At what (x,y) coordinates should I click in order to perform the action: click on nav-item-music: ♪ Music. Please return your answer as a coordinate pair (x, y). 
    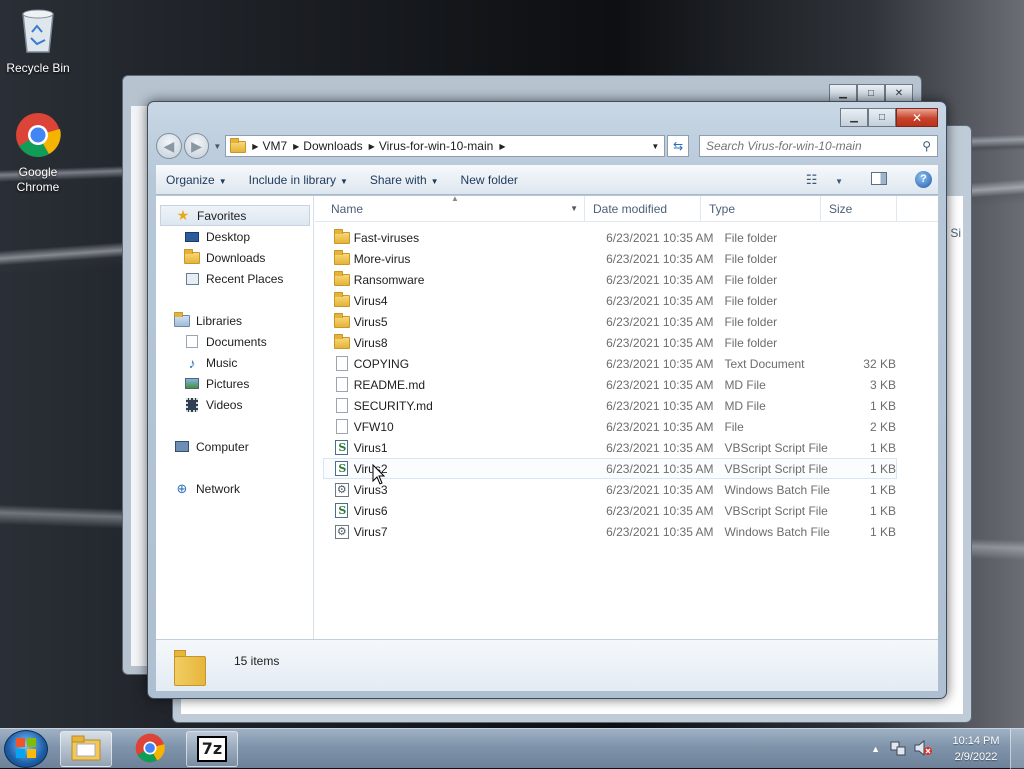
    Looking at the image, I should click on (235, 362).